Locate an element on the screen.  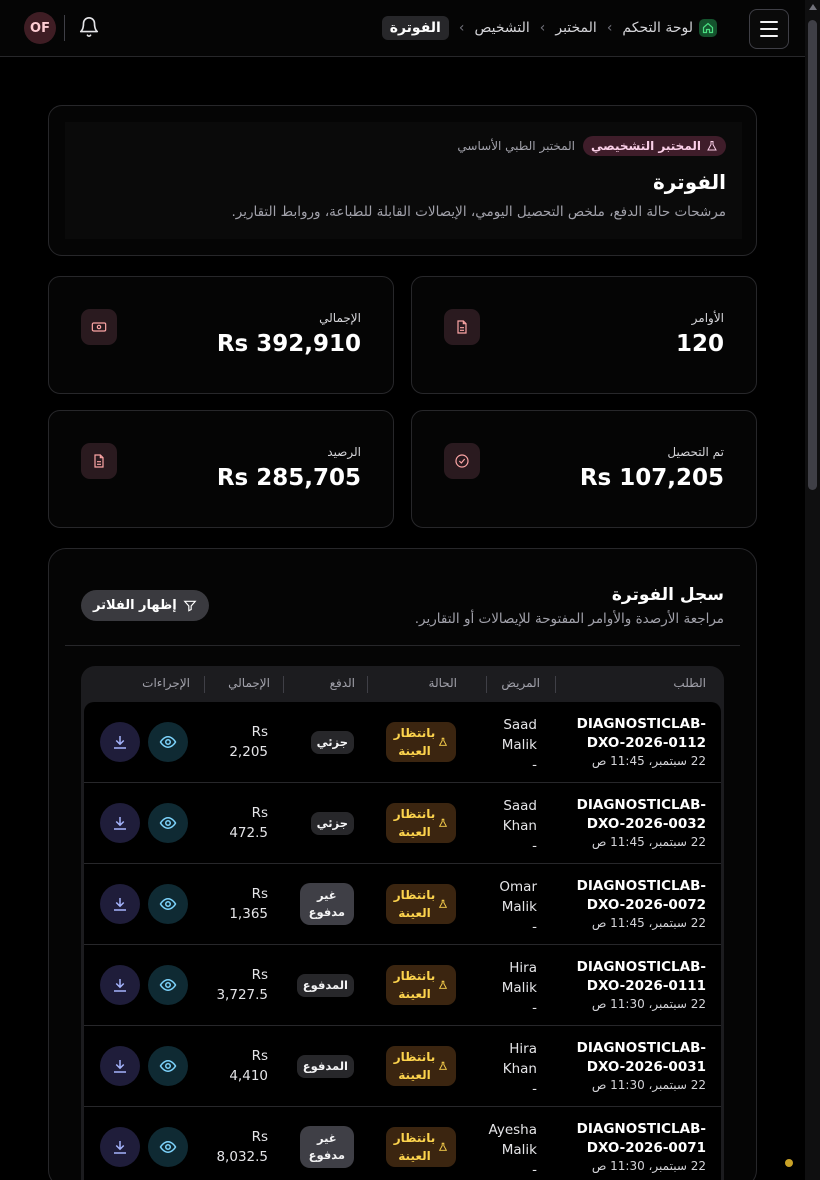
page-scrollbar is located at coordinates (812, 590).